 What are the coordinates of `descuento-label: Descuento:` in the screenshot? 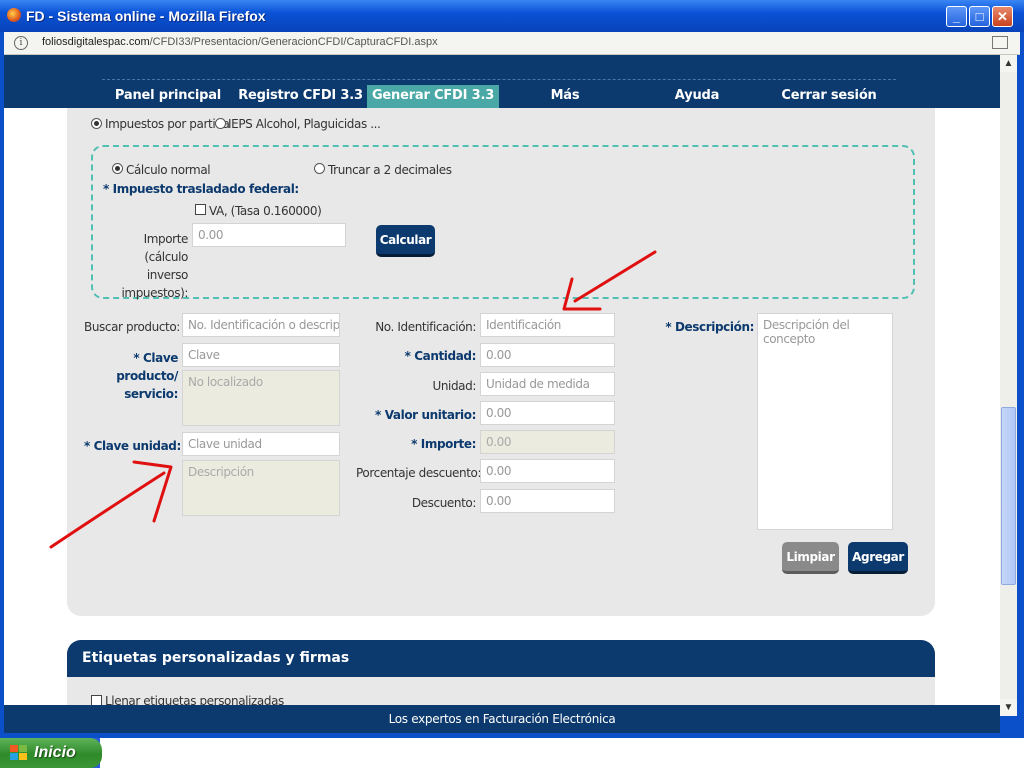 It's located at (444, 503).